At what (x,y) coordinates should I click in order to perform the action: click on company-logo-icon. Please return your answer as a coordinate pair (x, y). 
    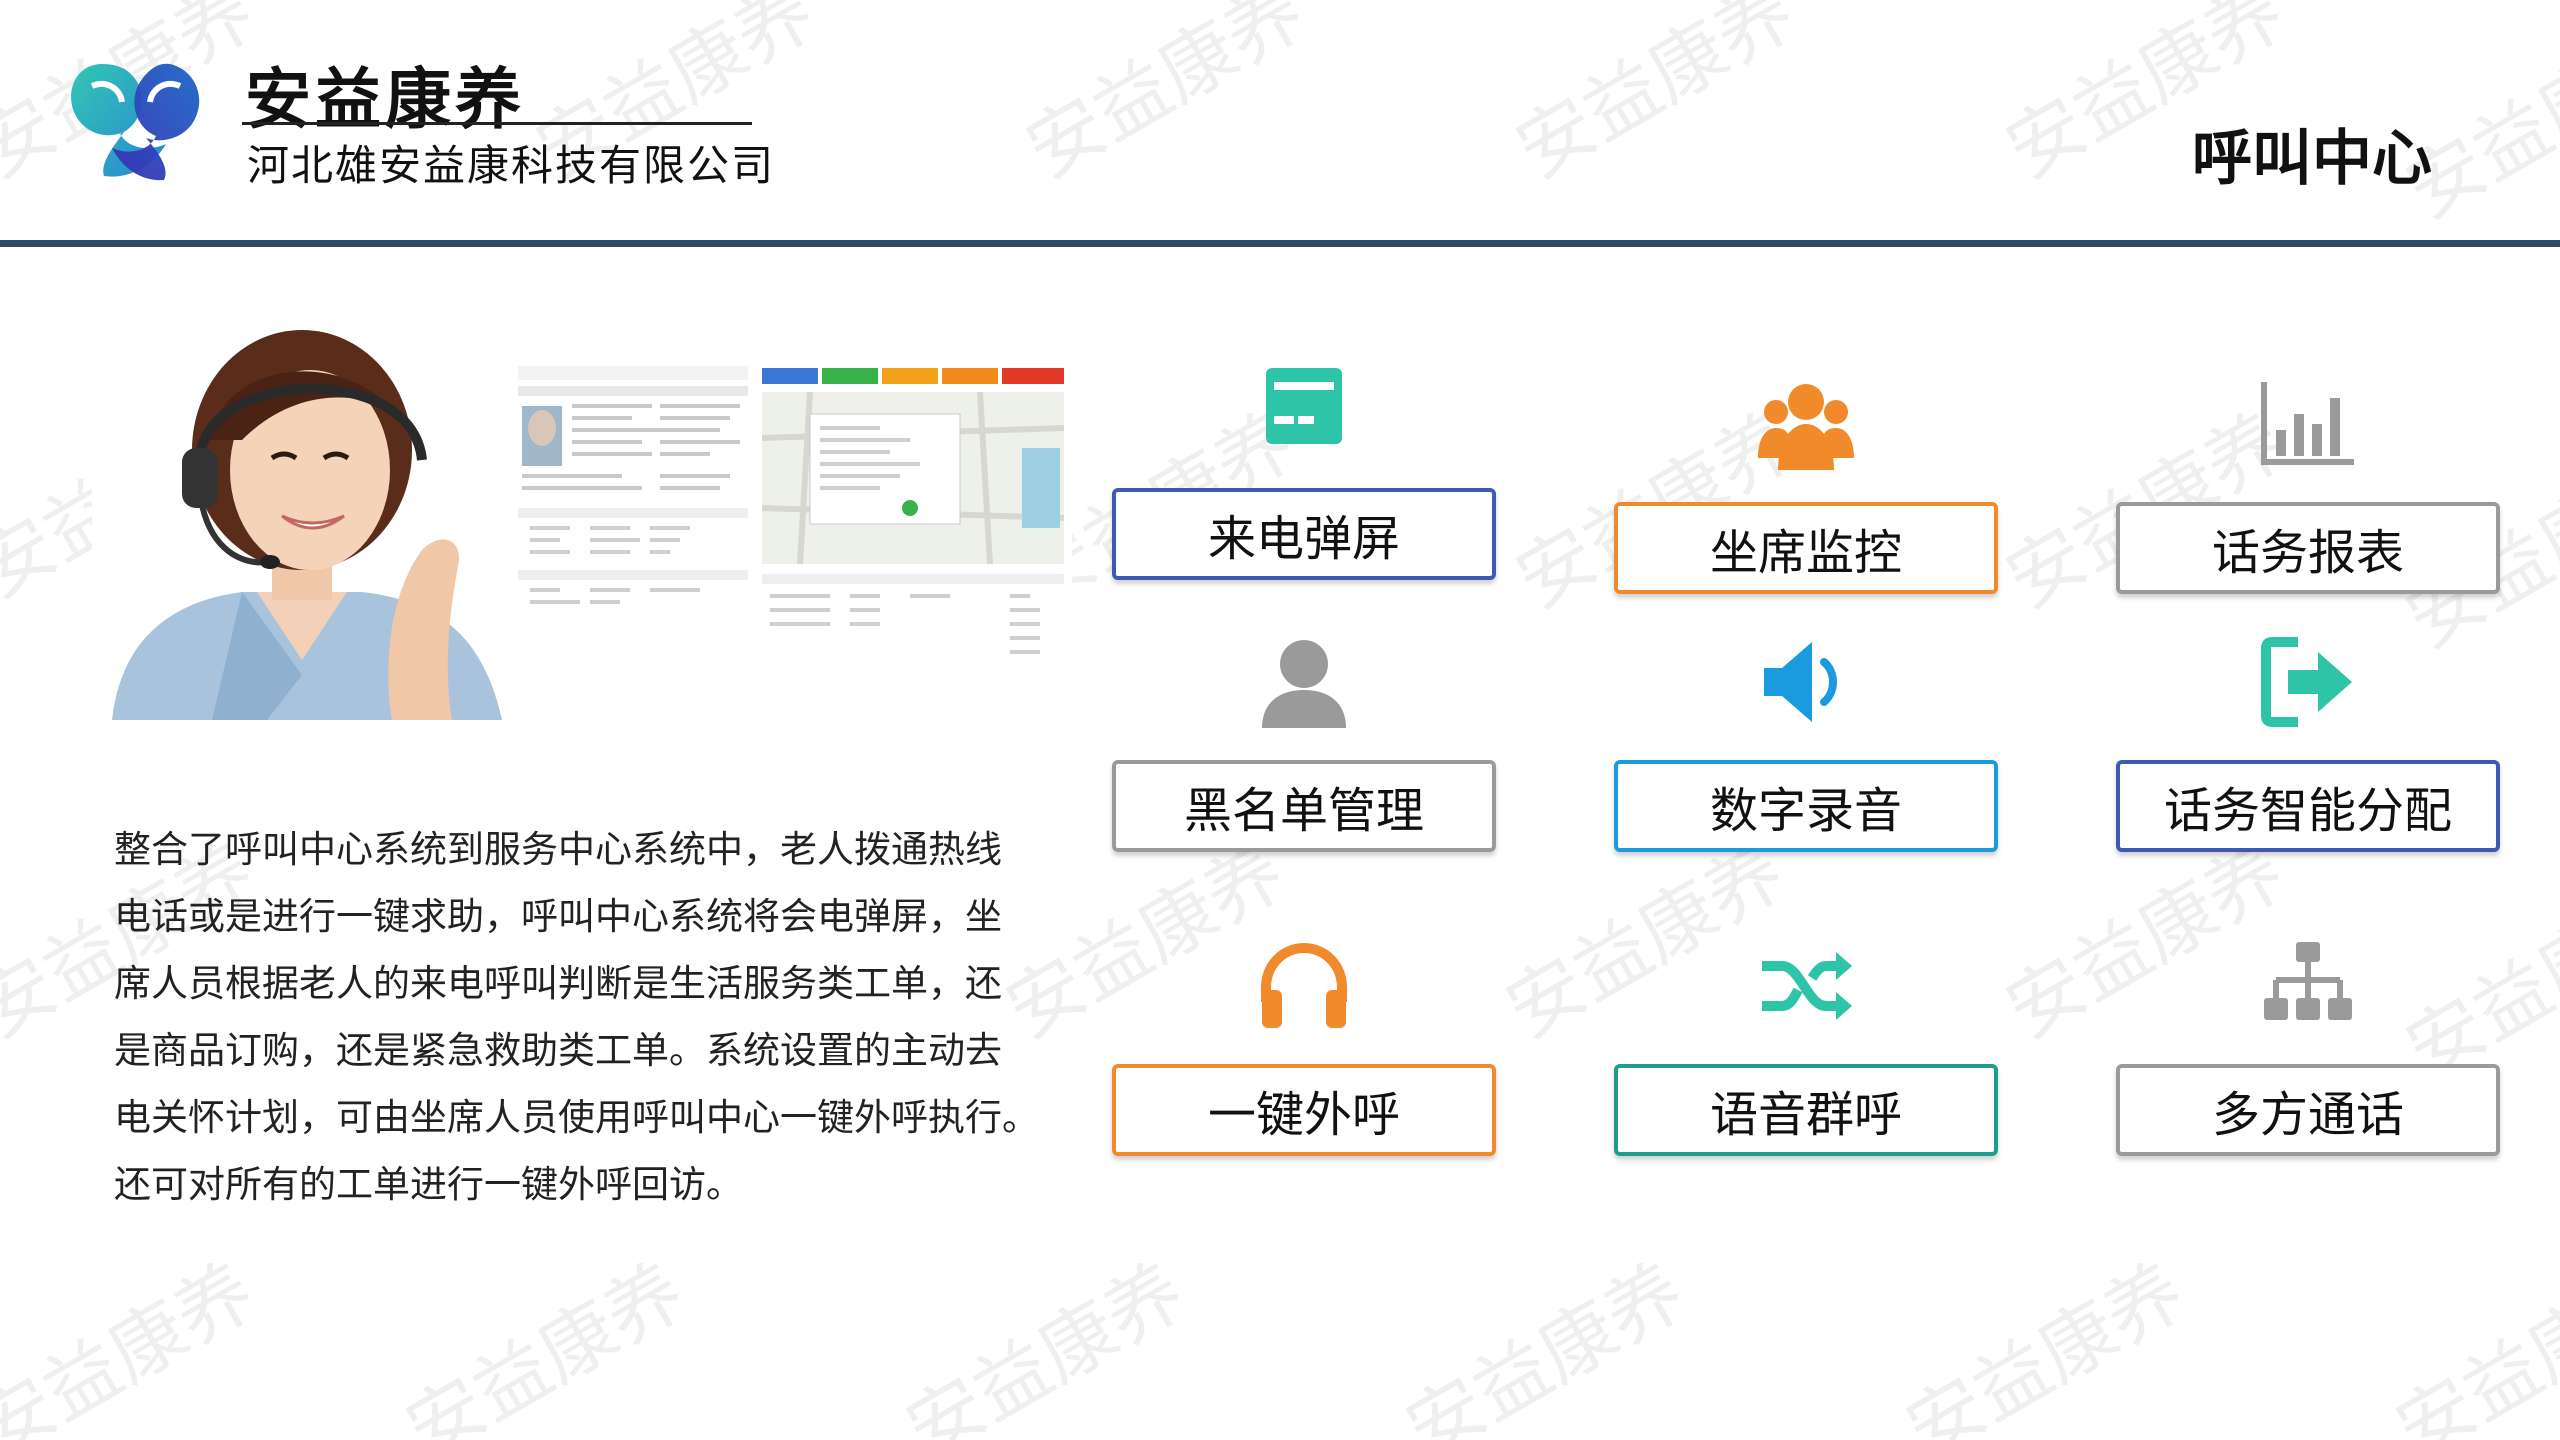
    Looking at the image, I should click on (135, 122).